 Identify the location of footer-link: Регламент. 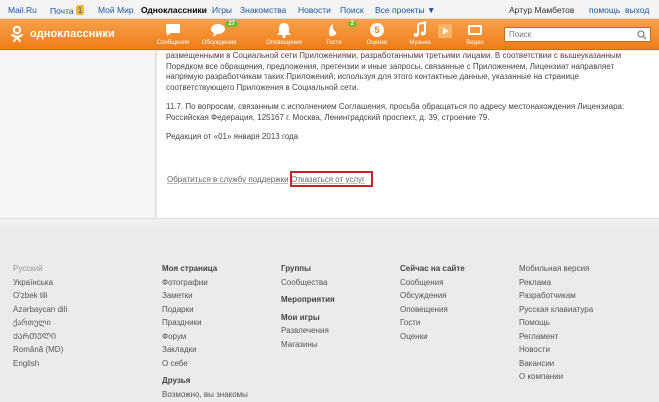
(556, 337).